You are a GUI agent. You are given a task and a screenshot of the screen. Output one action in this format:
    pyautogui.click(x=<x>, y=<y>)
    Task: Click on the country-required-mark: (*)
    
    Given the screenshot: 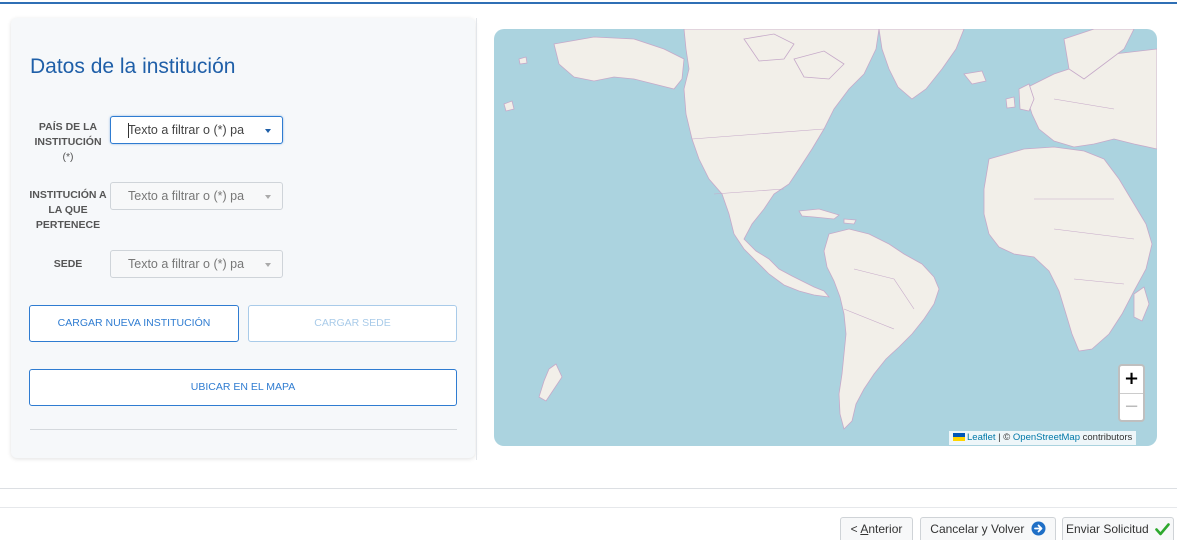 What is the action you would take?
    pyautogui.click(x=68, y=157)
    